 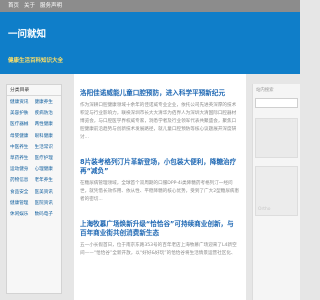 What do you see at coordinates (160, 167) in the screenshot?
I see `article-title: 8片装考格列汀片革新登场，小包装大便利，降糖治疗再“减负”` at bounding box center [160, 167].